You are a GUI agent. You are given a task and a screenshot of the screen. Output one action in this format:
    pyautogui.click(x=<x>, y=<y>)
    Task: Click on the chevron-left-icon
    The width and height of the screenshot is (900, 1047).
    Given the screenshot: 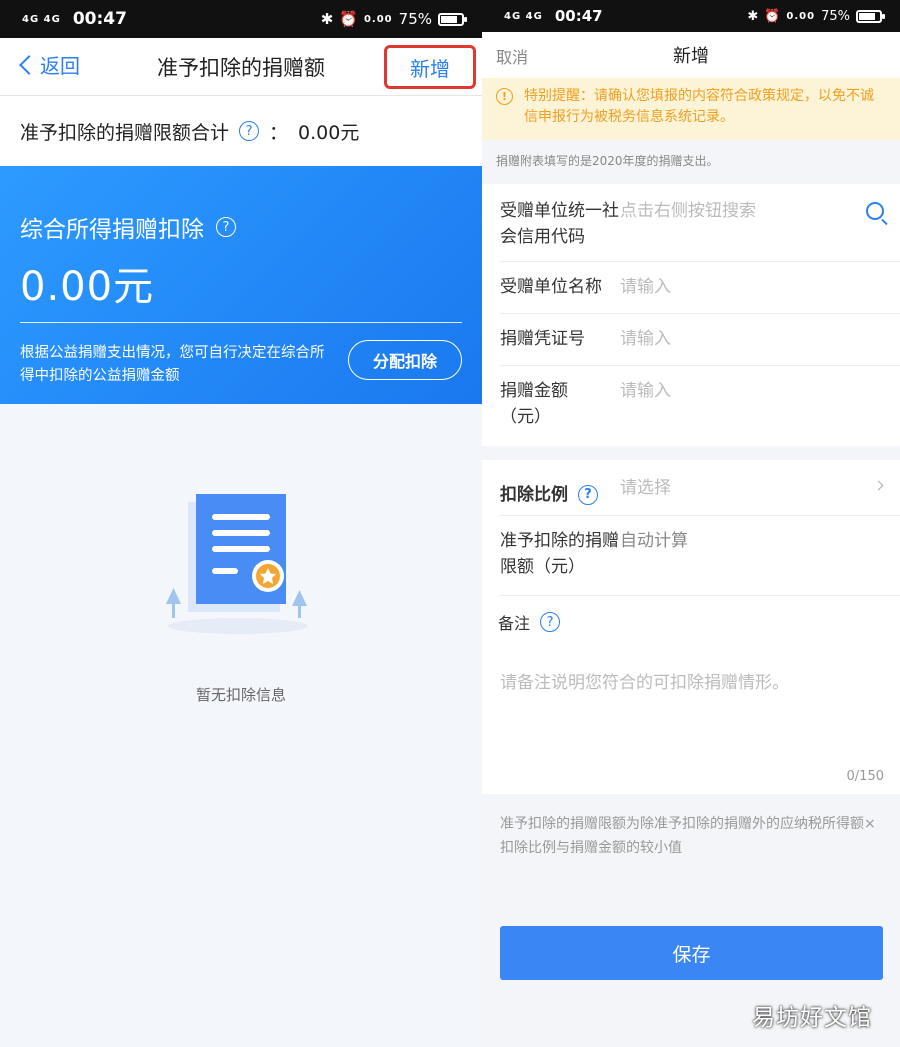 What is the action you would take?
    pyautogui.click(x=29, y=64)
    